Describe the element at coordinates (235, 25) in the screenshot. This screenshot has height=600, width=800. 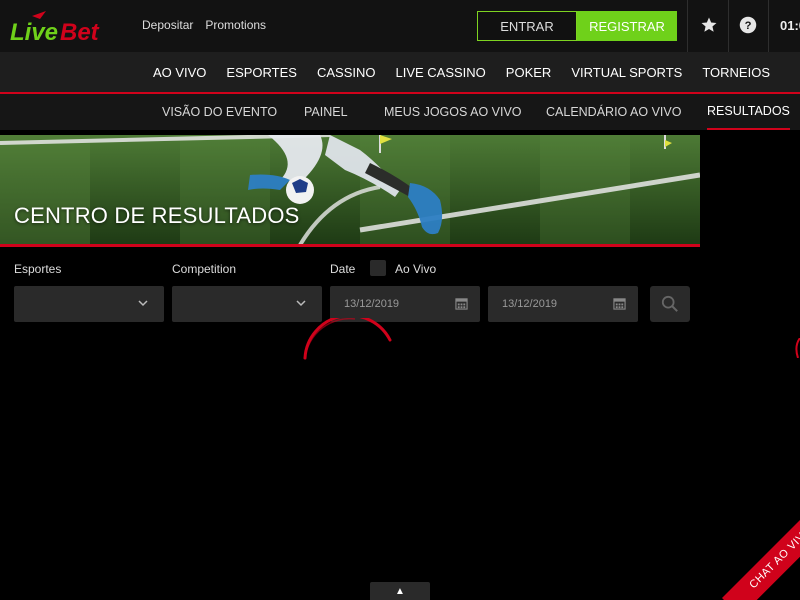
I see `promotions-link: Promotions` at that location.